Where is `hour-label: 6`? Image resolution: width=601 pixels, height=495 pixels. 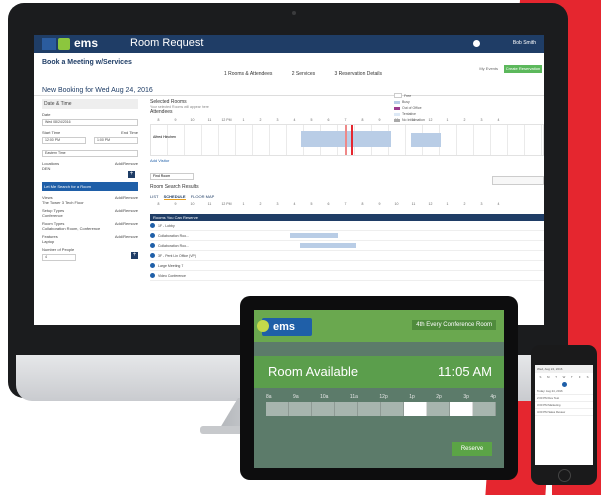
hour-label: 6 is located at coordinates (328, 204).